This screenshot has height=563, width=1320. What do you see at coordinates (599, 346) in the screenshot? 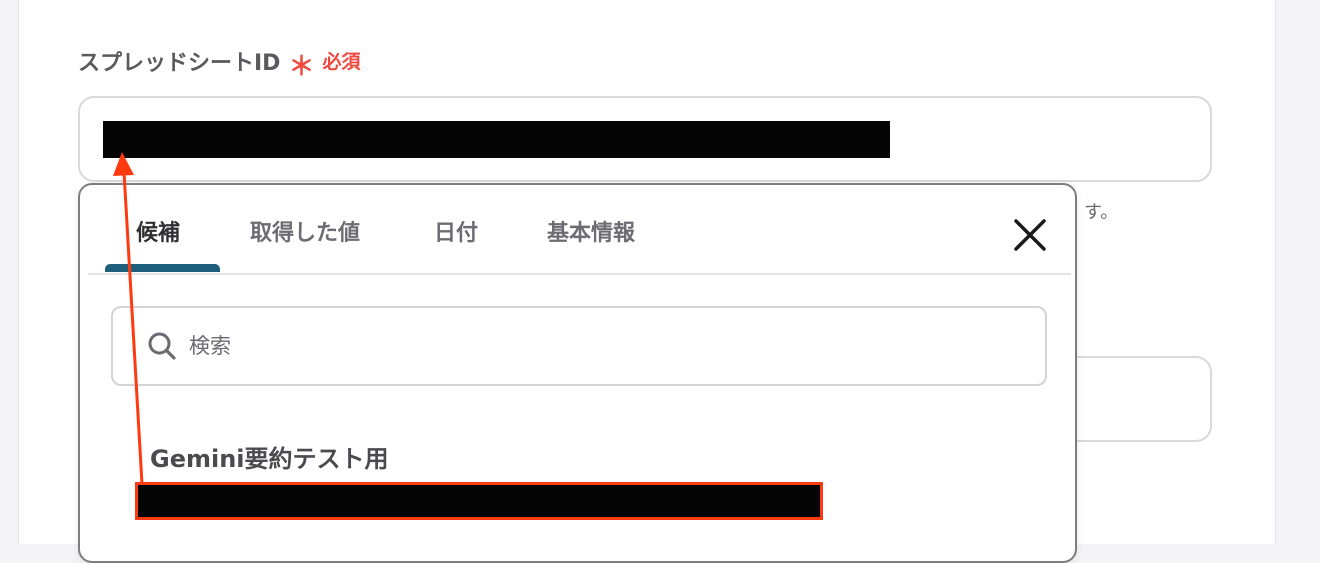
I see `search-input` at bounding box center [599, 346].